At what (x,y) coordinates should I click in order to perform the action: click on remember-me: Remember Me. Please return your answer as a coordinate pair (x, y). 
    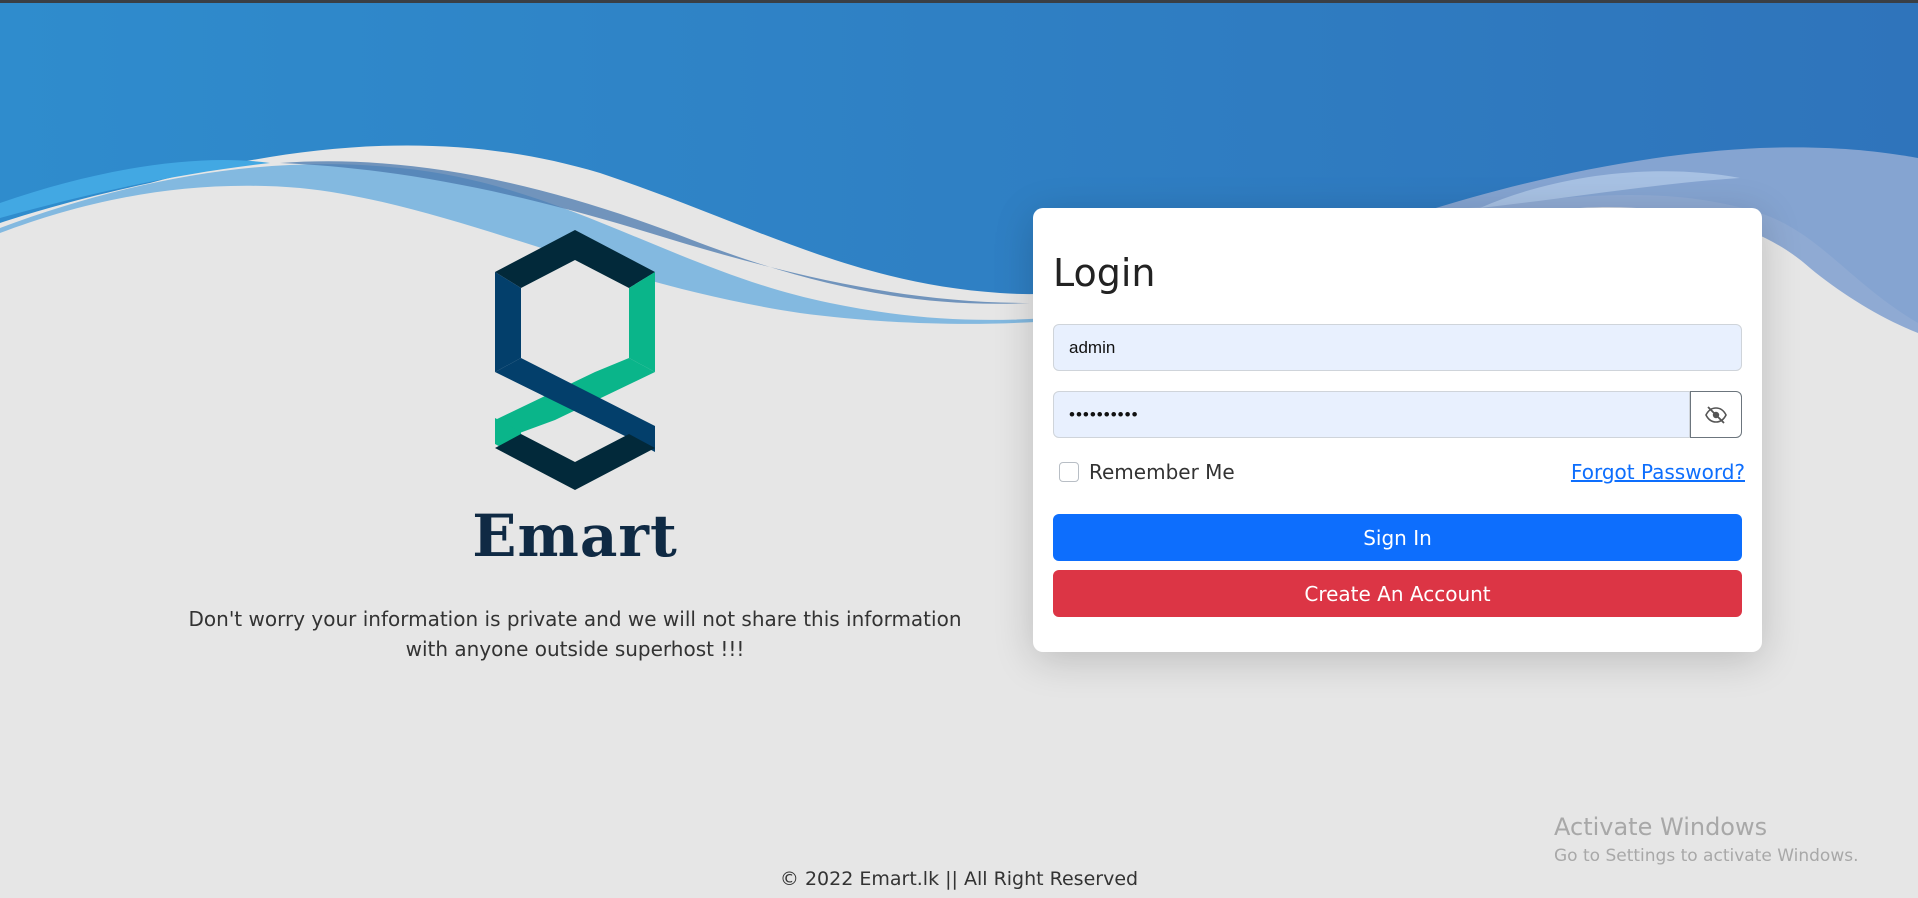
    Looking at the image, I should click on (1147, 472).